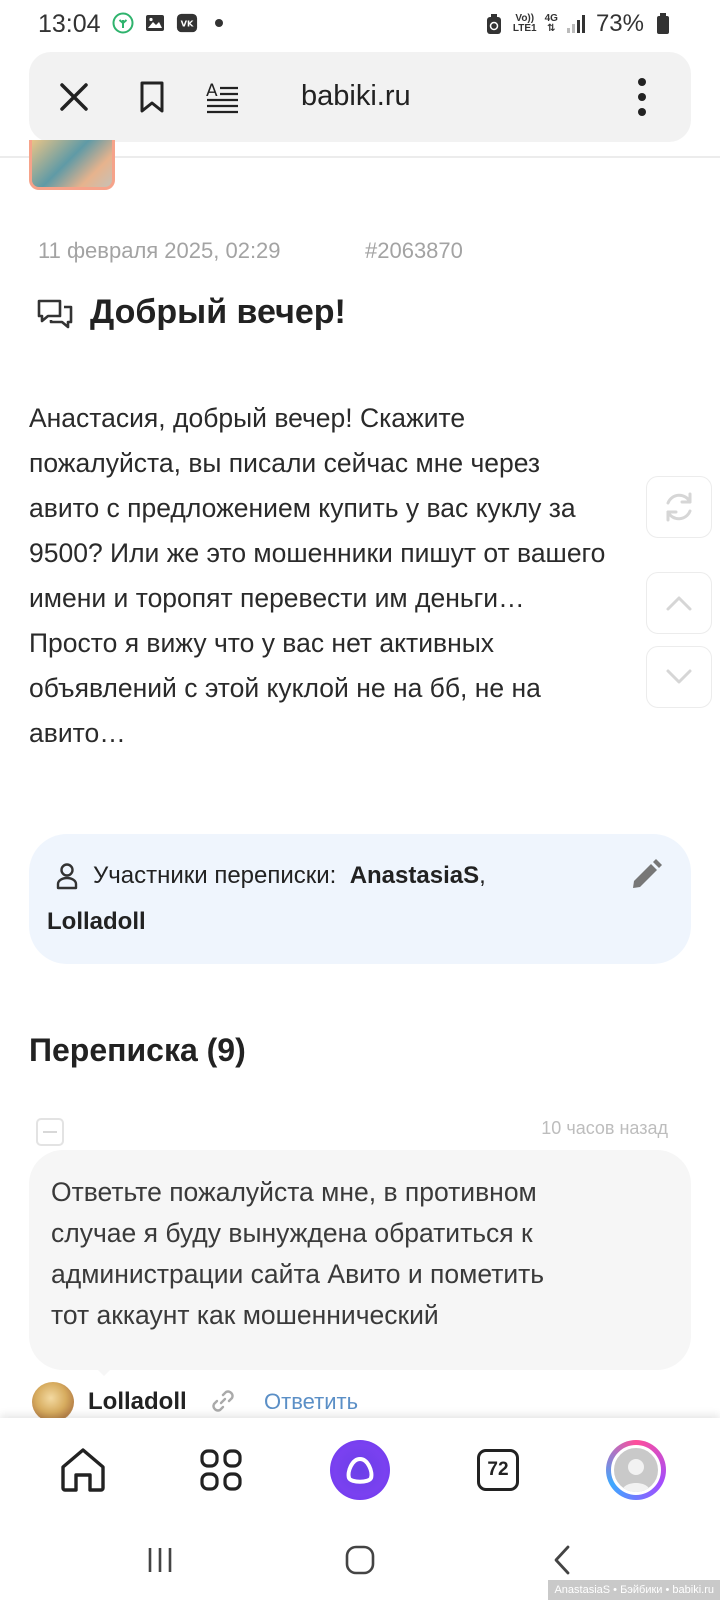  Describe the element at coordinates (152, 97) in the screenshot. I see `bookmark-icon` at that location.